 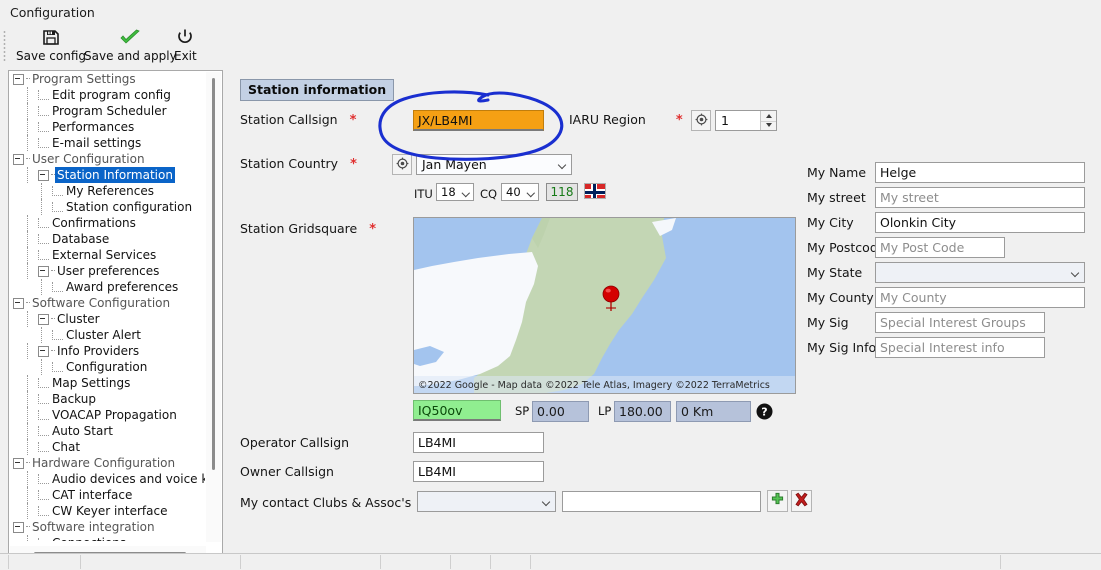 I want to click on contact-clubs-input, so click(x=661, y=501).